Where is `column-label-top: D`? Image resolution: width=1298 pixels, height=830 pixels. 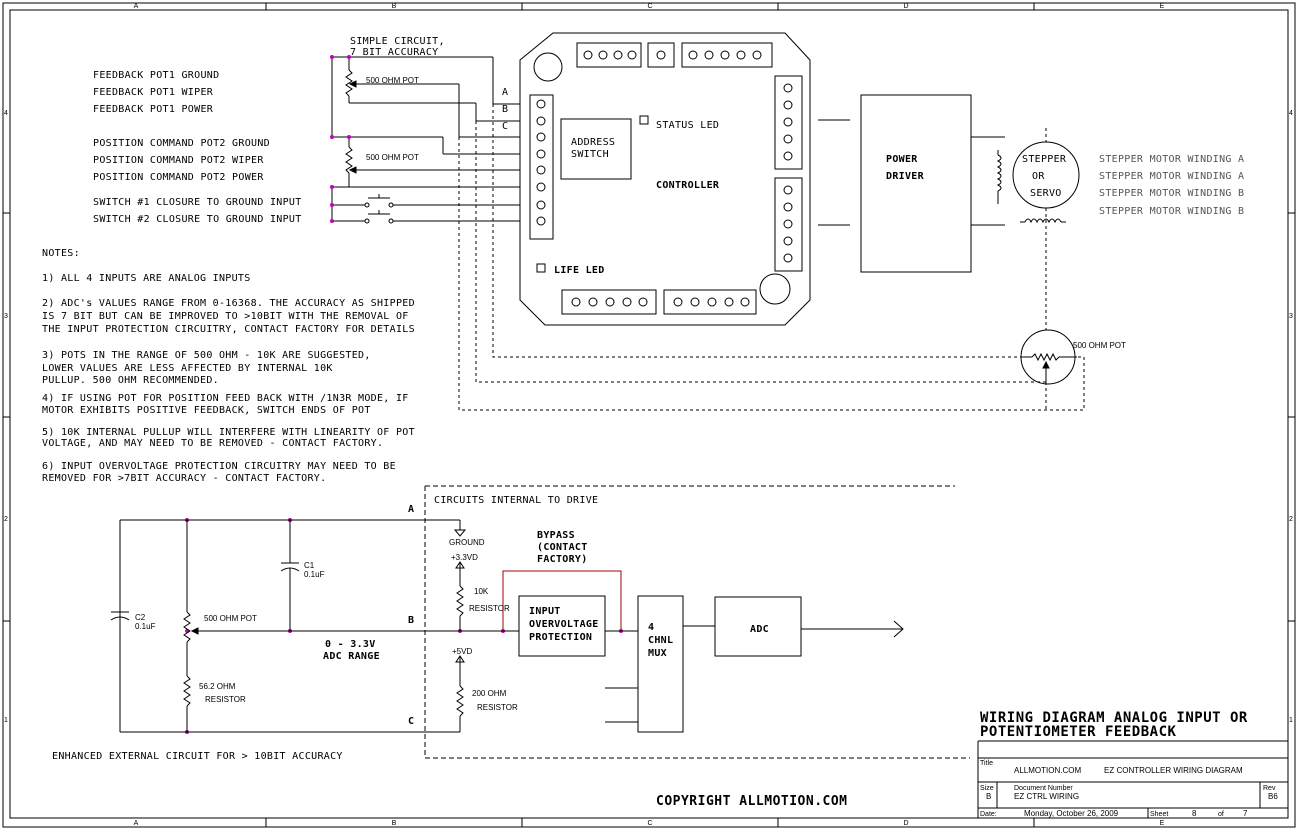
column-label-top: D is located at coordinates (905, 6).